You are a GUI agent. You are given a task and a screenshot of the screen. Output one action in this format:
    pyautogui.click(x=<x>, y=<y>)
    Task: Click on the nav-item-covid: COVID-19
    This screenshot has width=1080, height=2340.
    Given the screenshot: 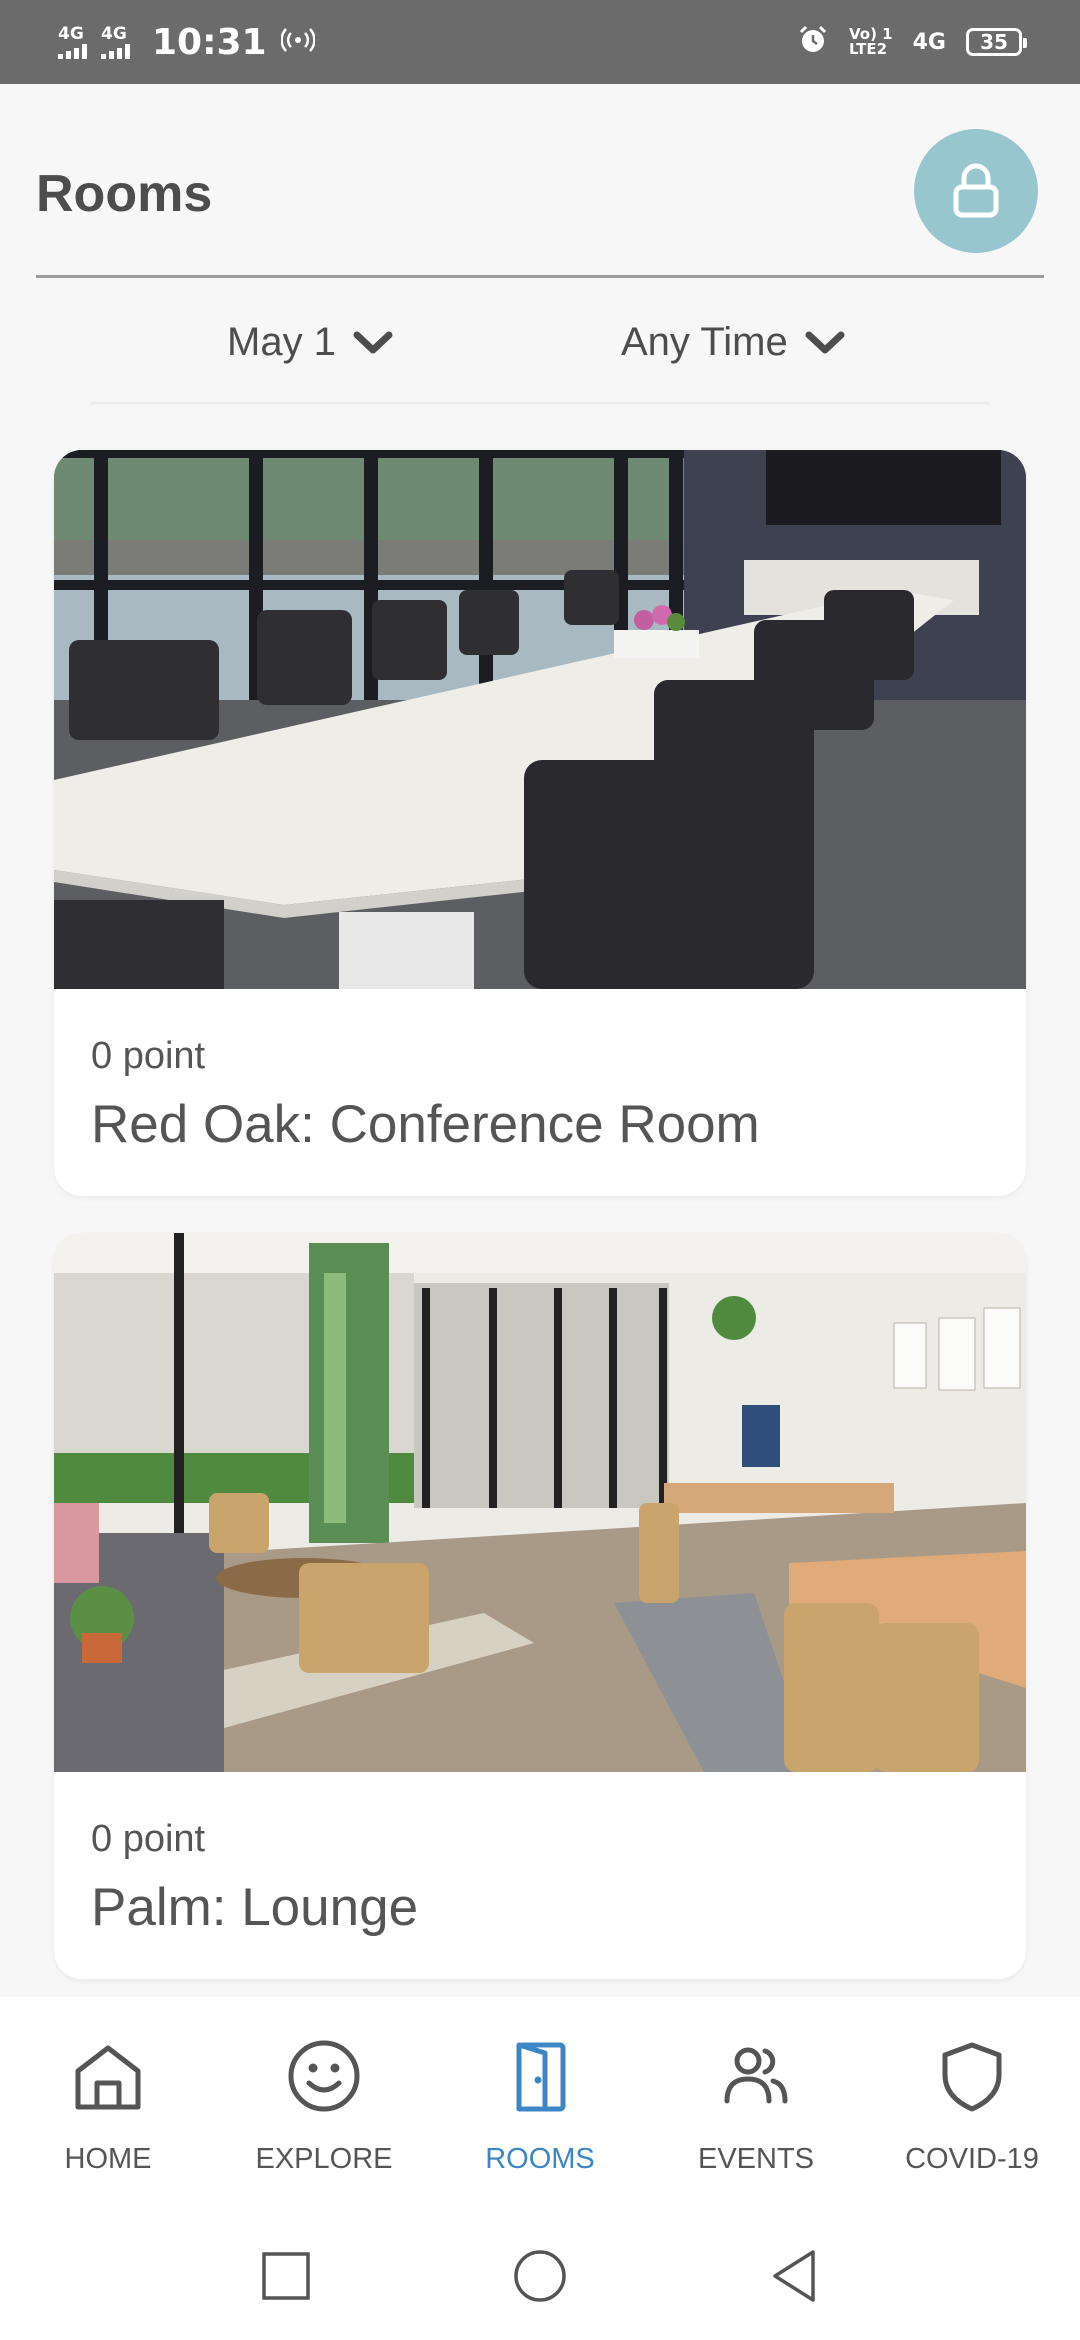 What is the action you would take?
    pyautogui.click(x=972, y=2104)
    